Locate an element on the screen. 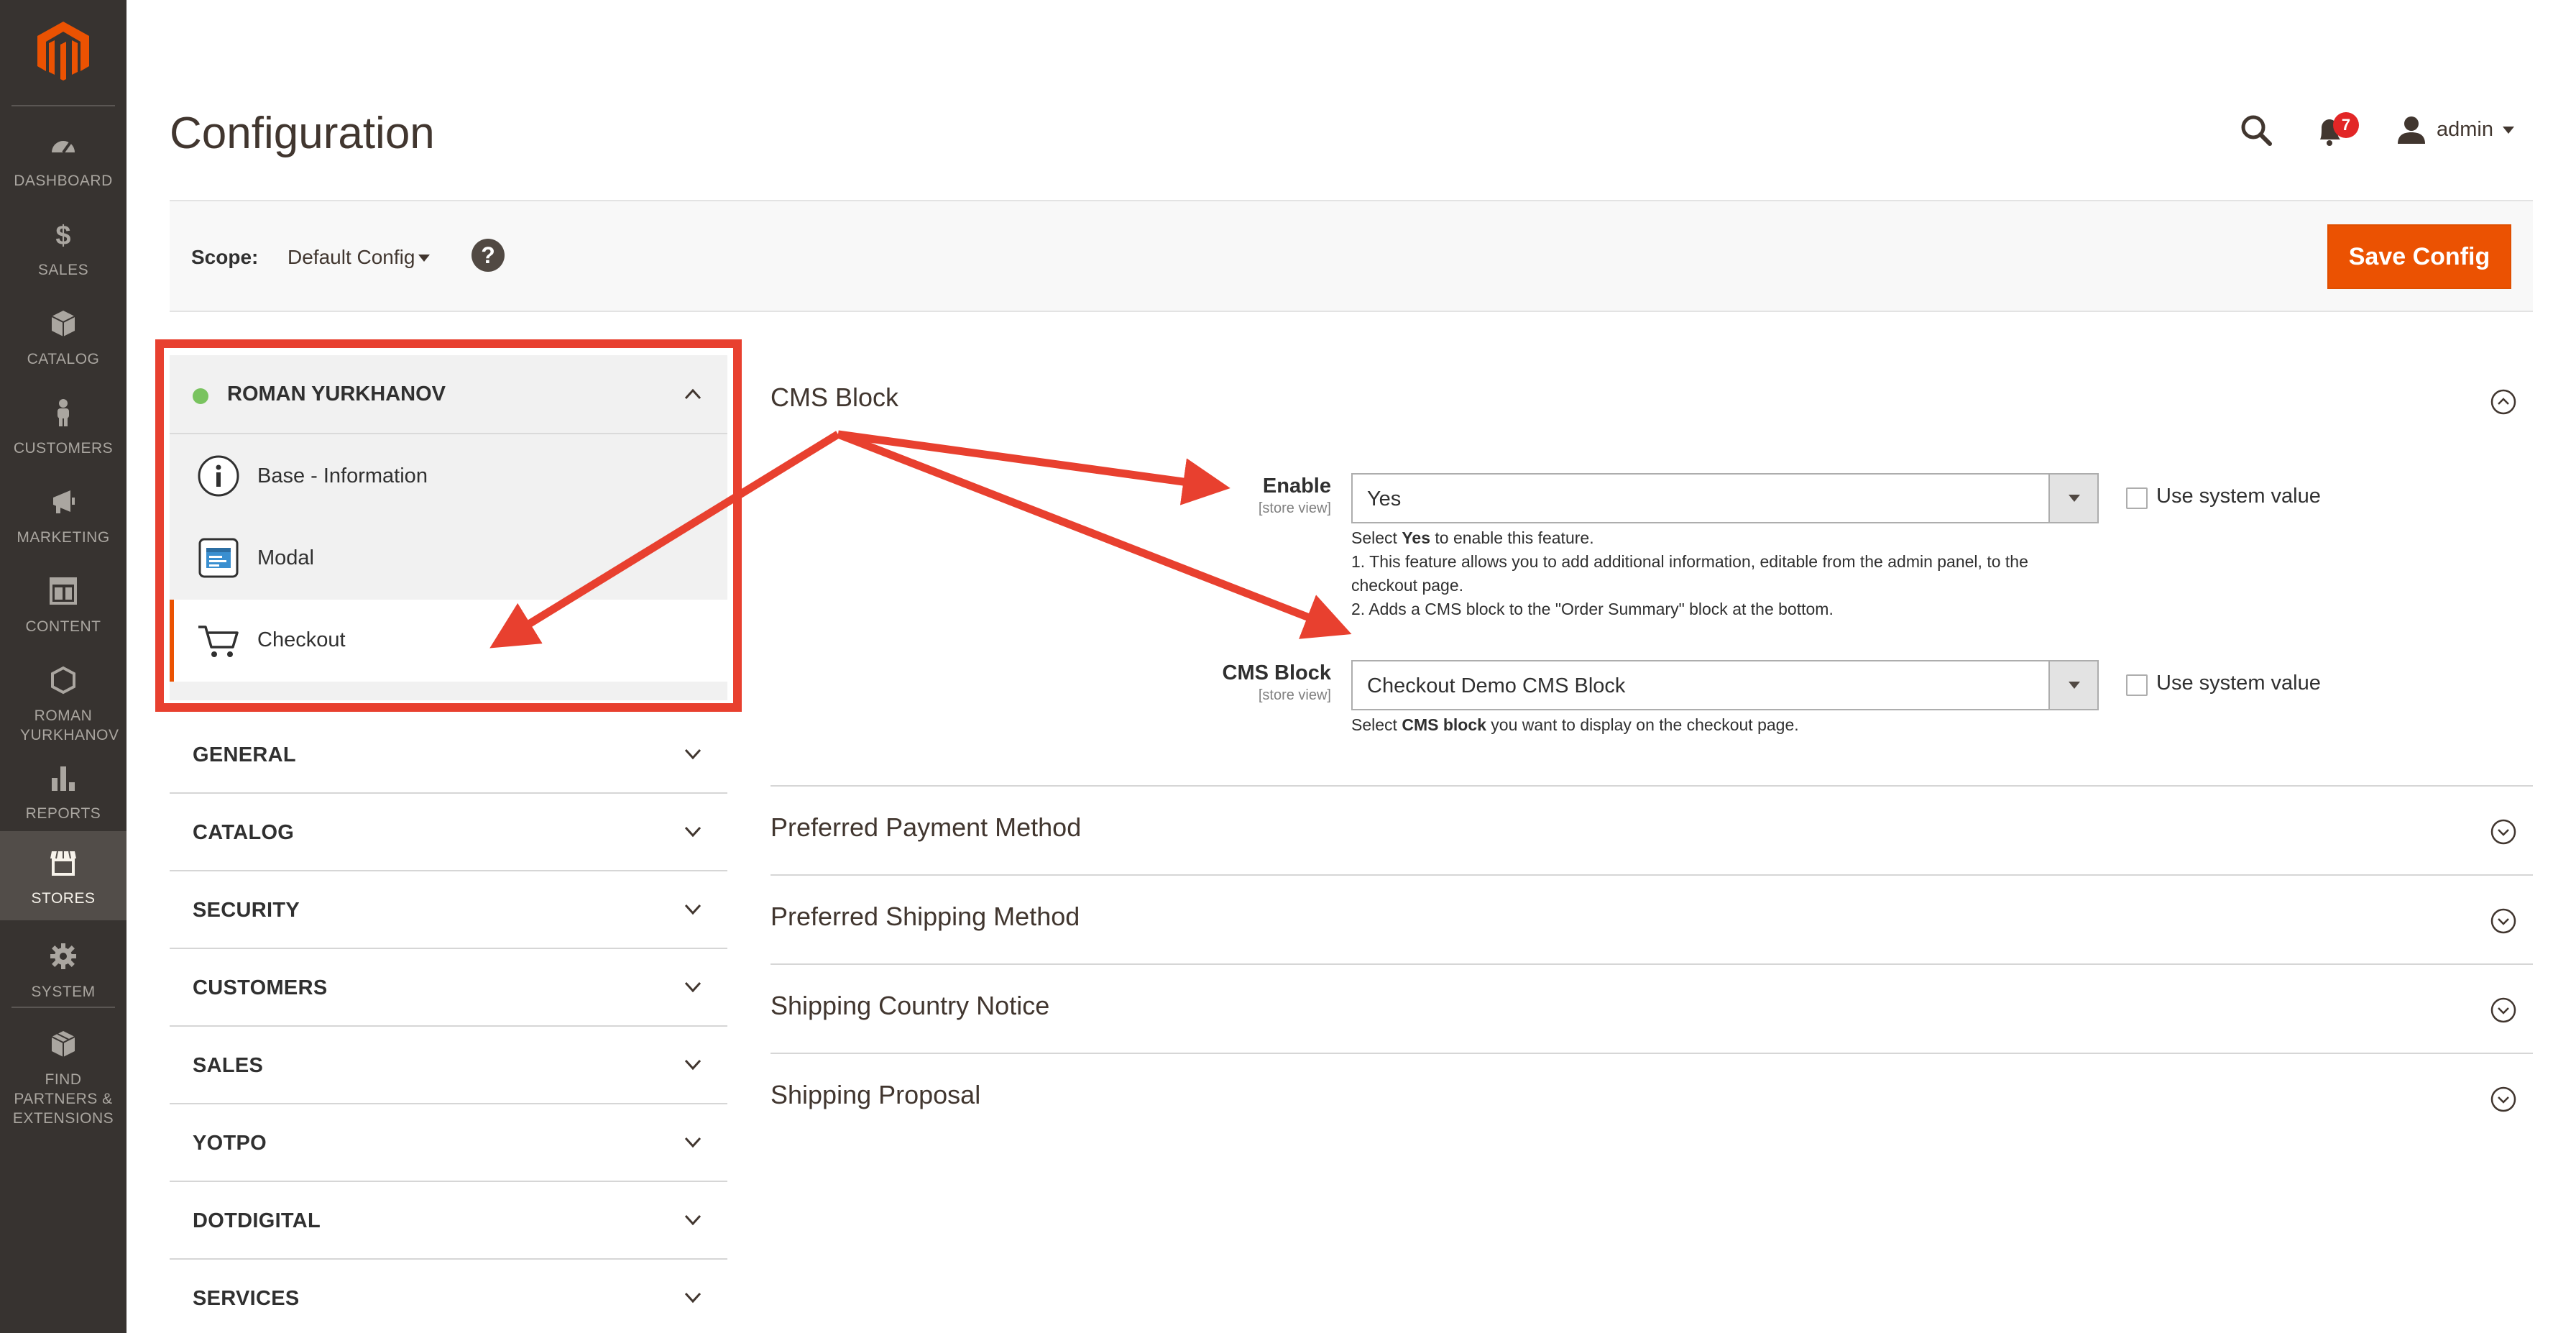 The height and width of the screenshot is (1333, 2576). enable-scope: [store view] is located at coordinates (1294, 508).